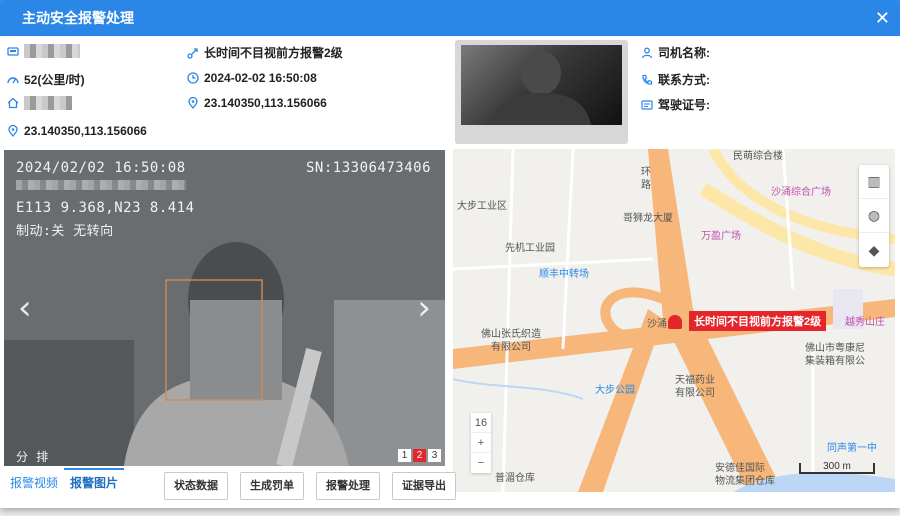 This screenshot has height=516, width=900. Describe the element at coordinates (615, 390) in the screenshot. I see `map-label-dabu-park: 大步公园` at that location.